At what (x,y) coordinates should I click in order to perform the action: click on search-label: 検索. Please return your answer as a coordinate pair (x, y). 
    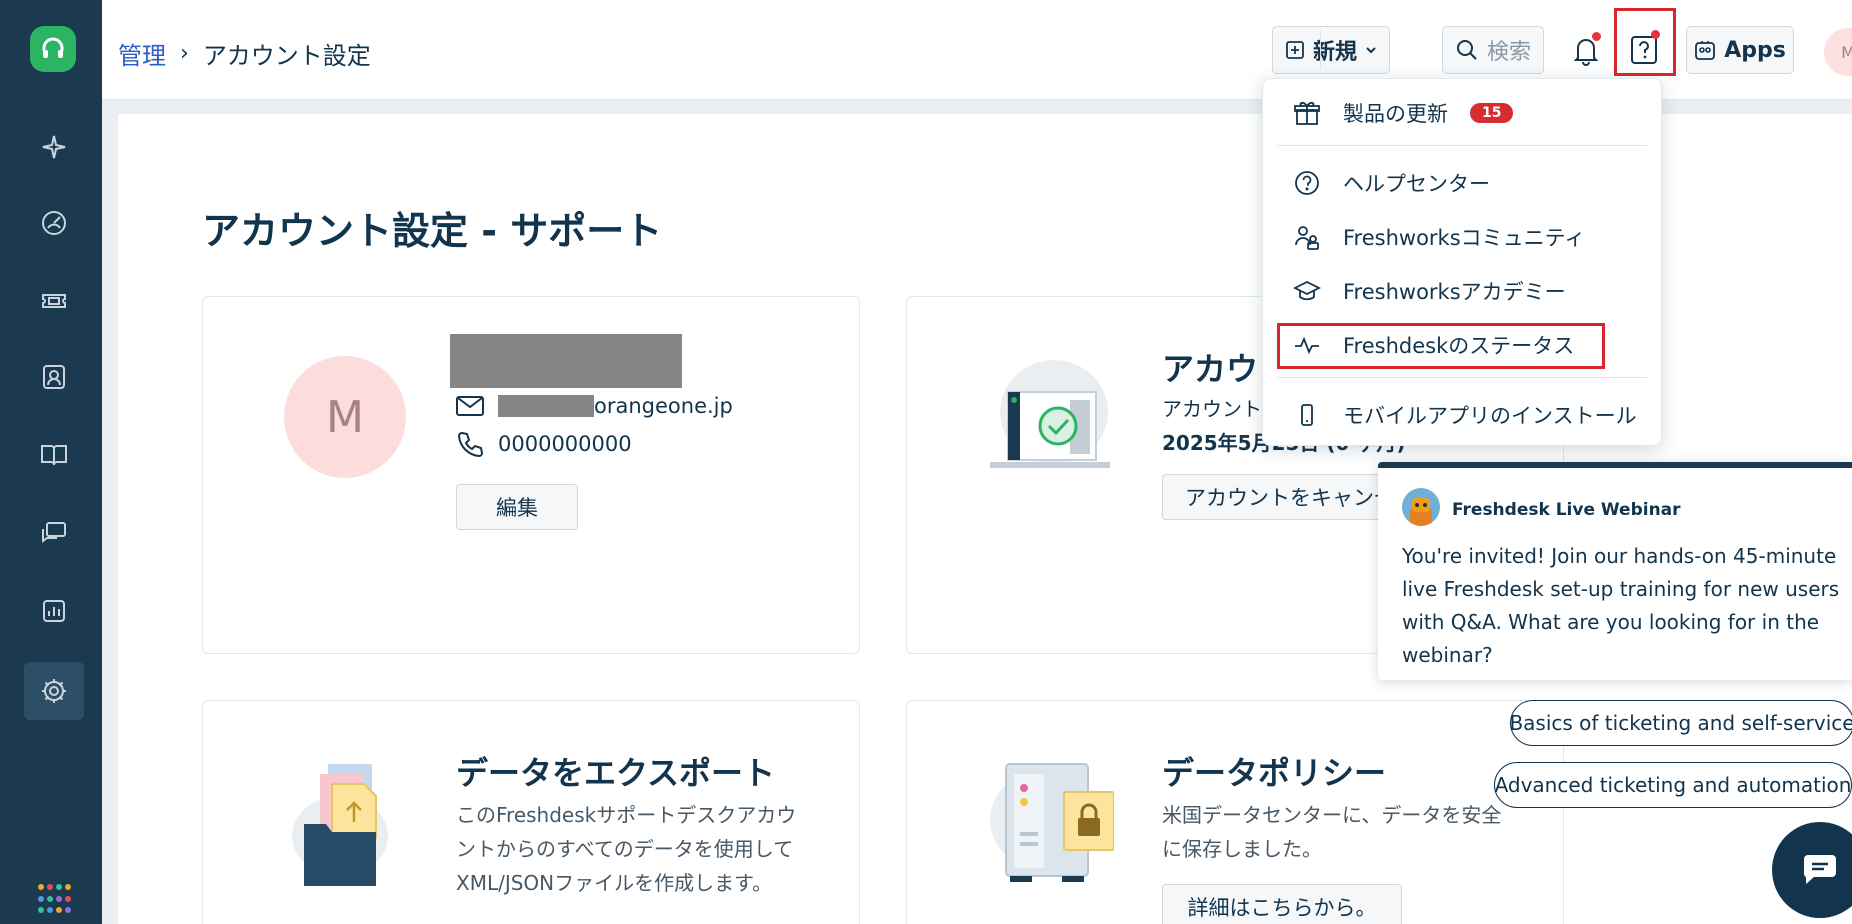
    Looking at the image, I should click on (1508, 52).